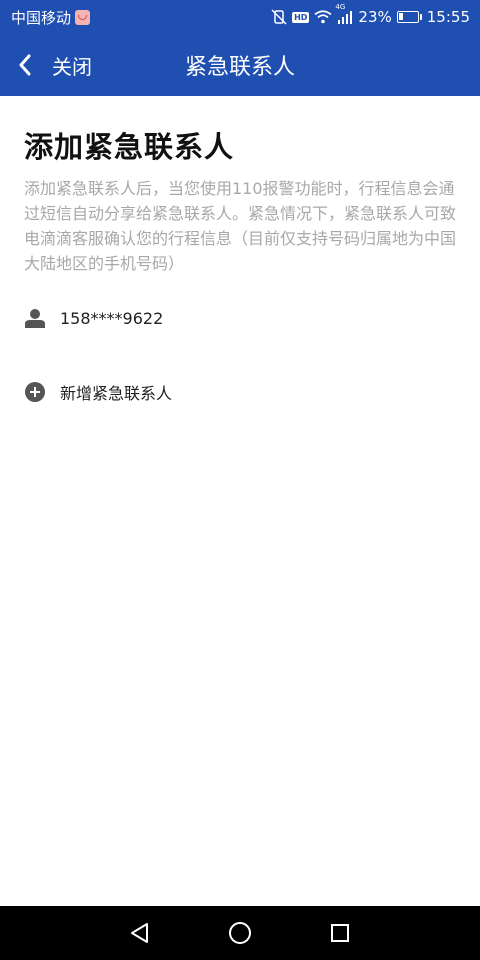 The width and height of the screenshot is (480, 960). I want to click on app-bar: 关闭 紧急联系人, so click(240, 65).